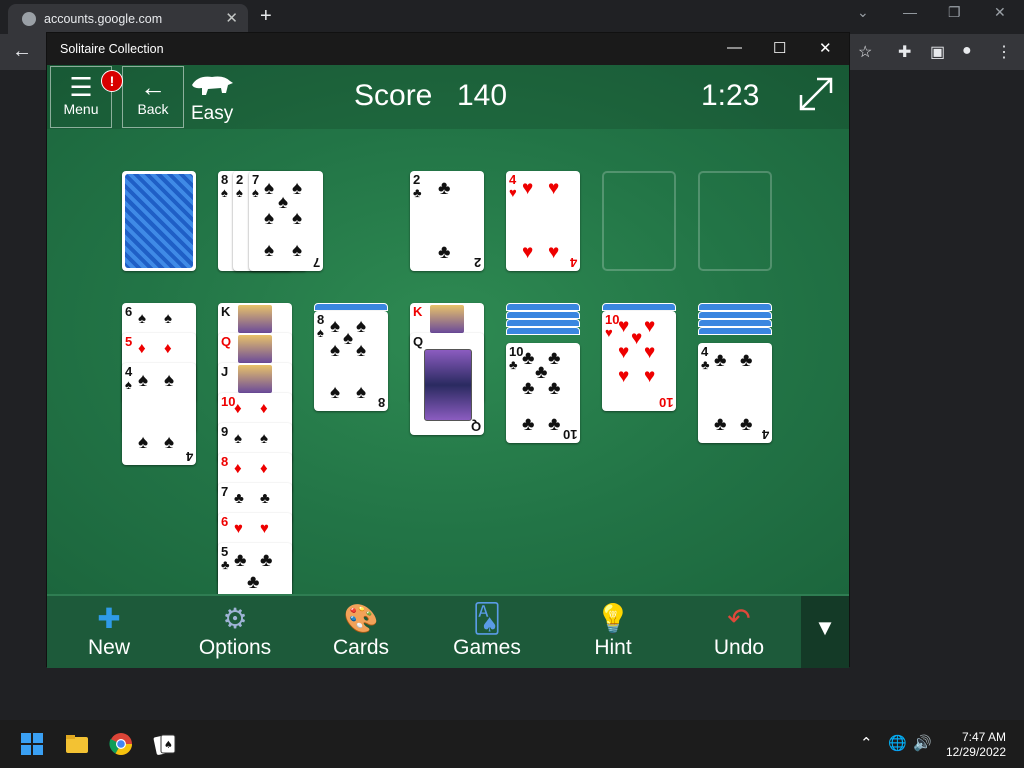 The image size is (1024, 768). What do you see at coordinates (32, 744) in the screenshot?
I see `windows-start-icon` at bounding box center [32, 744].